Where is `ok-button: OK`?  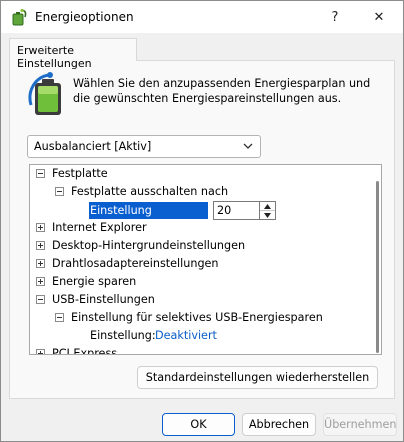
ok-button: OK is located at coordinates (198, 424).